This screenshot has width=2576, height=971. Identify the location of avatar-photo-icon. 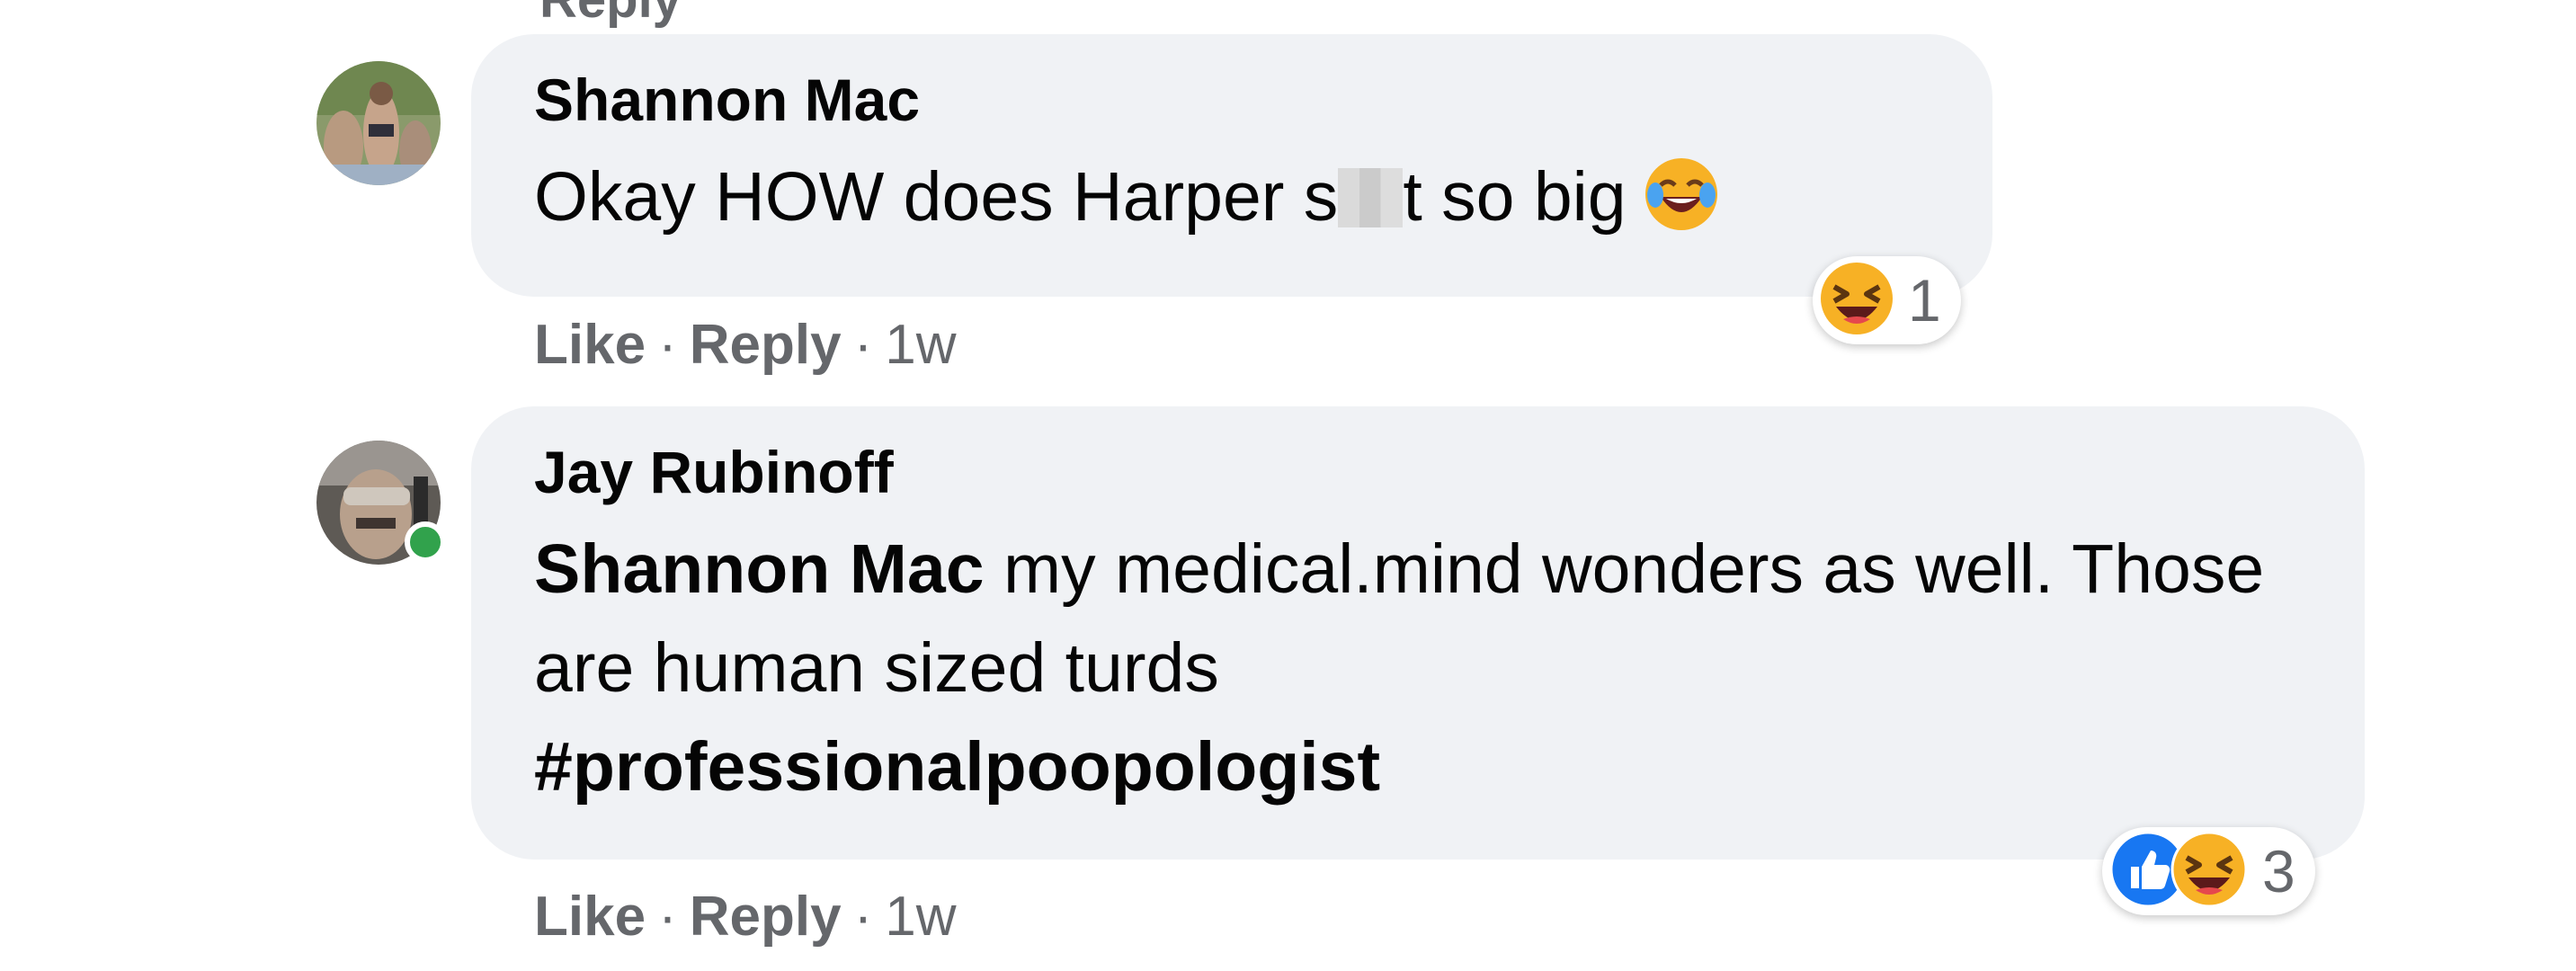
(379, 123).